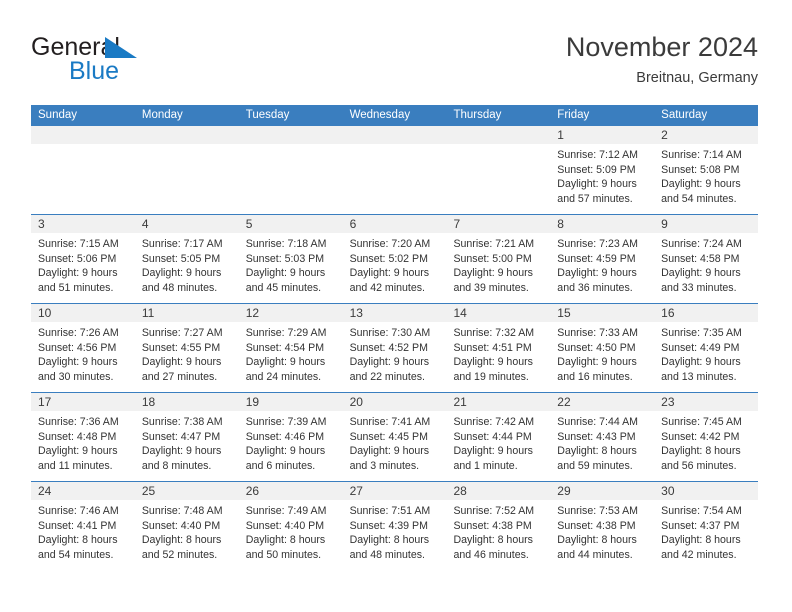 This screenshot has height=612, width=792. I want to click on day-number: 1, so click(560, 135).